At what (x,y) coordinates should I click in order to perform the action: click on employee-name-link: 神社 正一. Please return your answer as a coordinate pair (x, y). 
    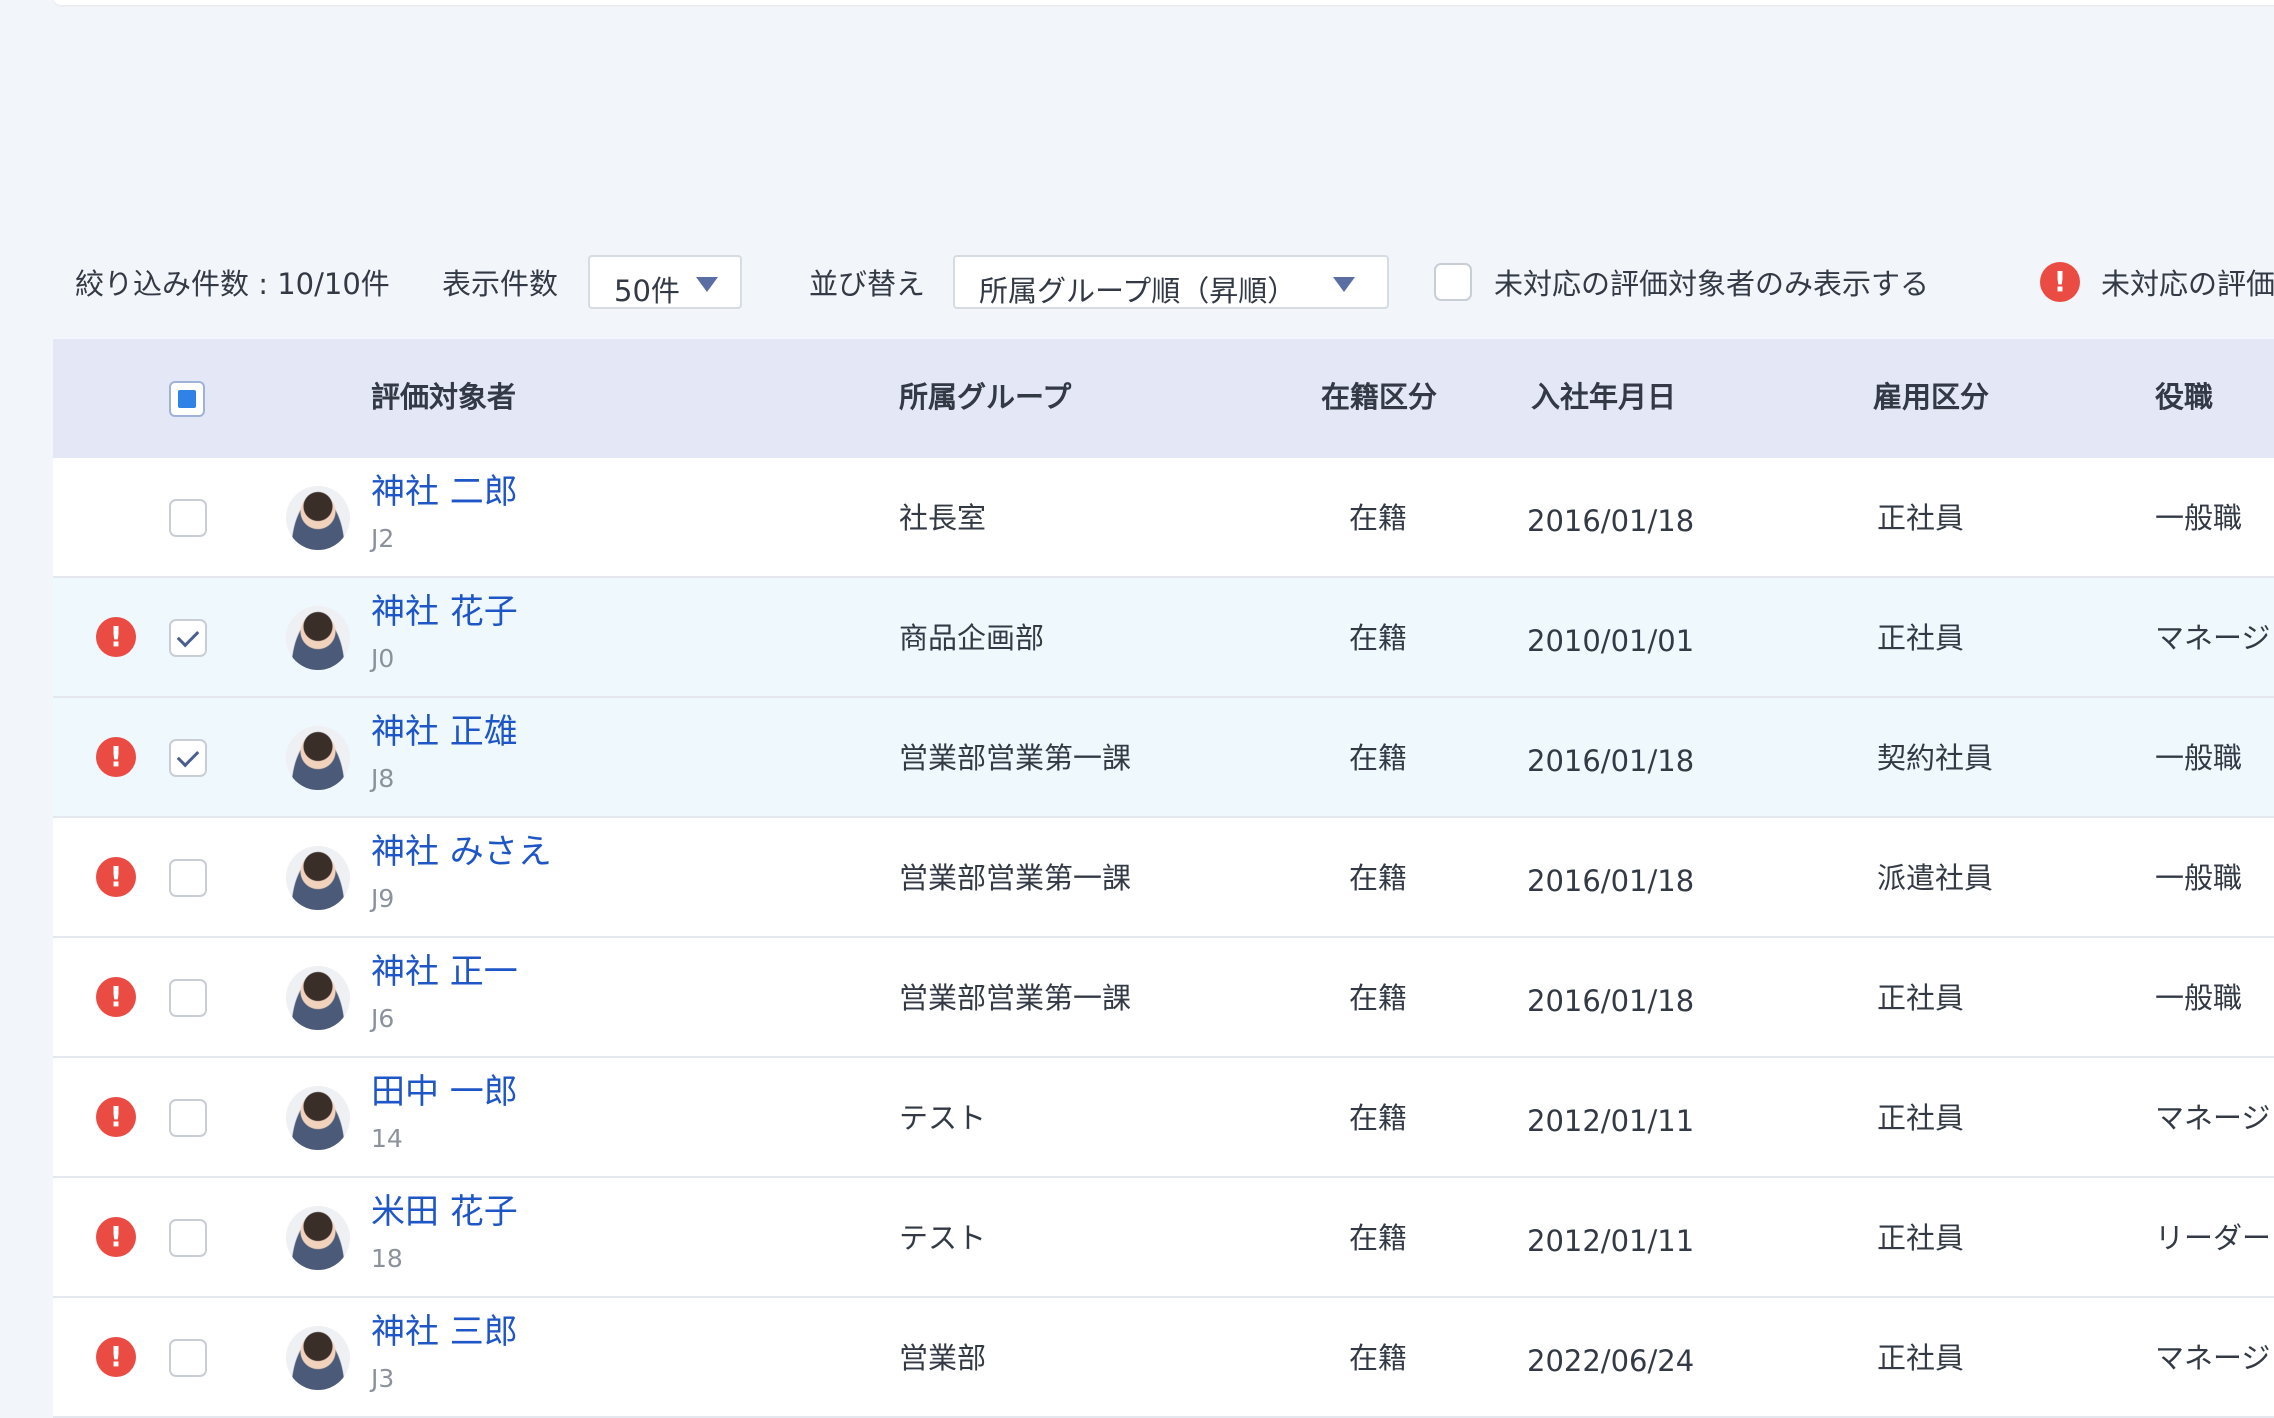
    Looking at the image, I should click on (444, 972).